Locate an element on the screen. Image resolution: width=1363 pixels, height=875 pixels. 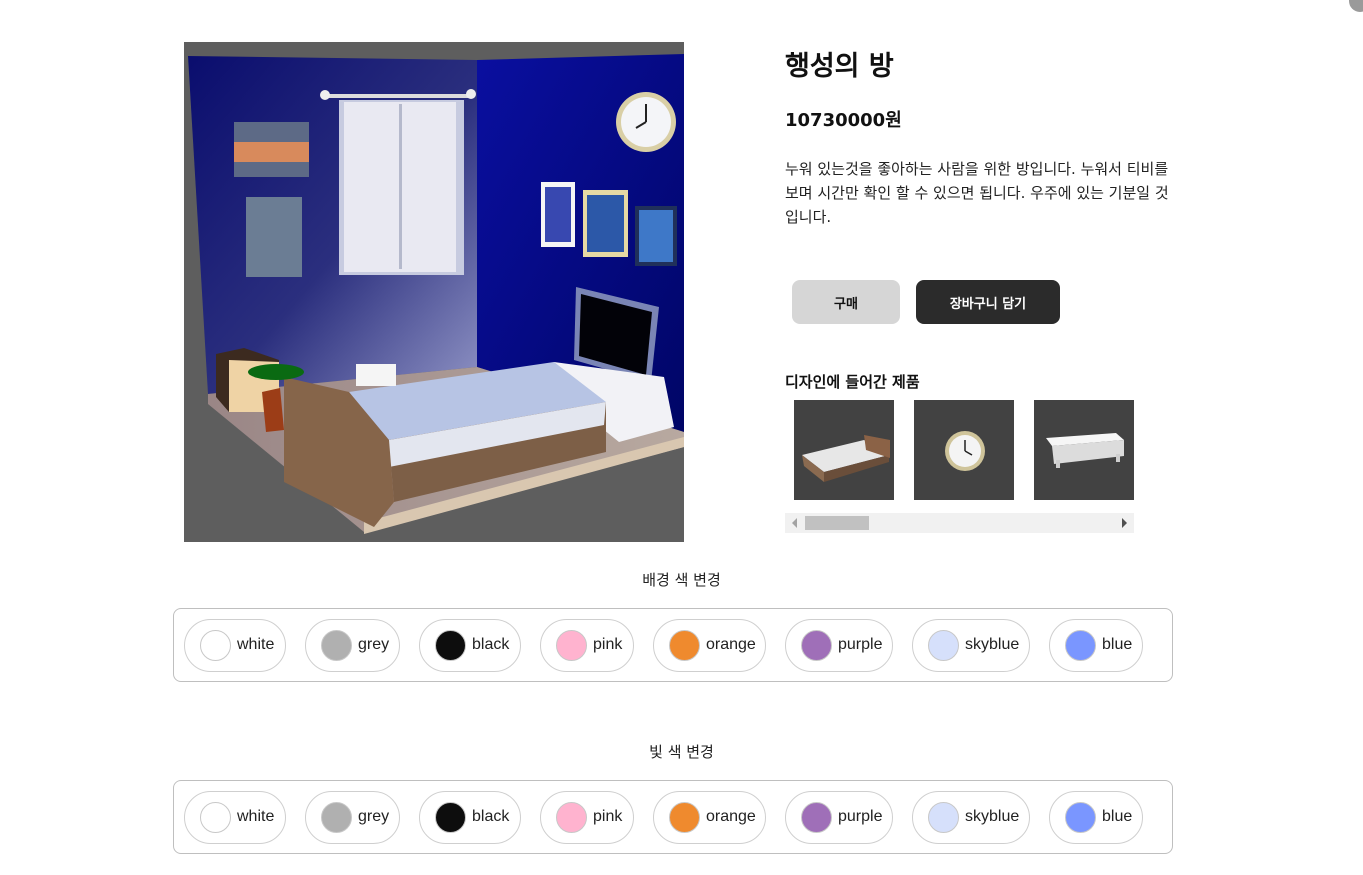
tv-stand-icon is located at coordinates (1085, 450).